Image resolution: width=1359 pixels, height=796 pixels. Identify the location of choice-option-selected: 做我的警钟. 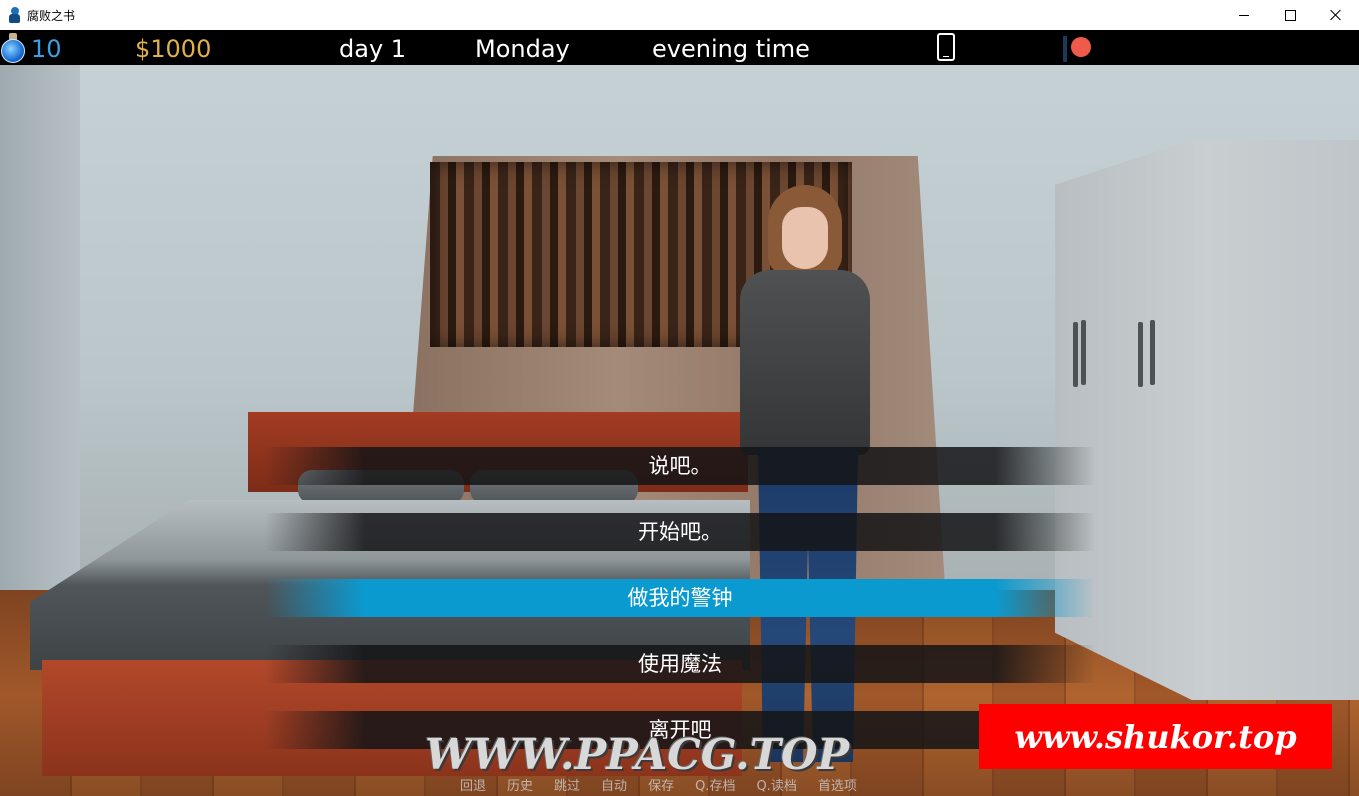
(680, 598).